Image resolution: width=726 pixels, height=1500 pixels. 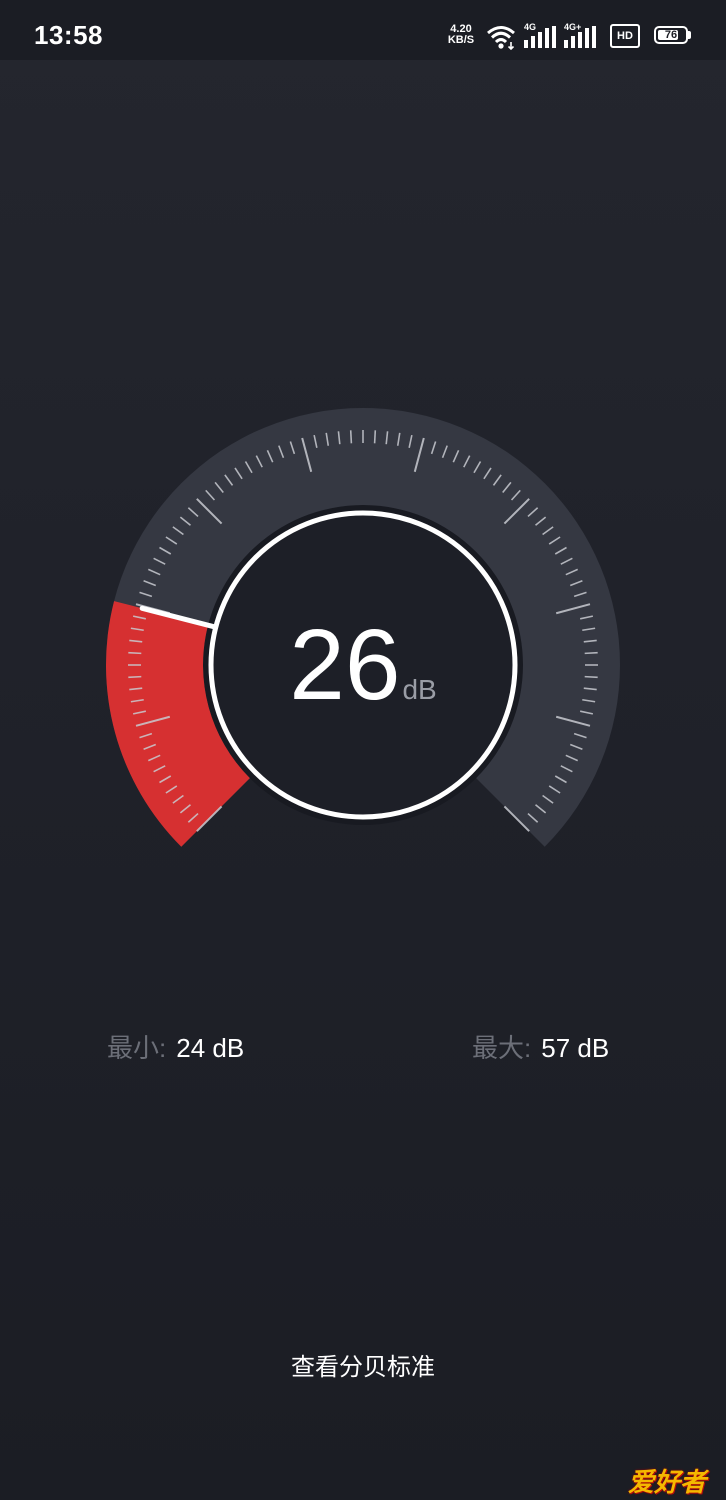 I want to click on min-stat: 最小: 24 dB, so click(x=175, y=1048).